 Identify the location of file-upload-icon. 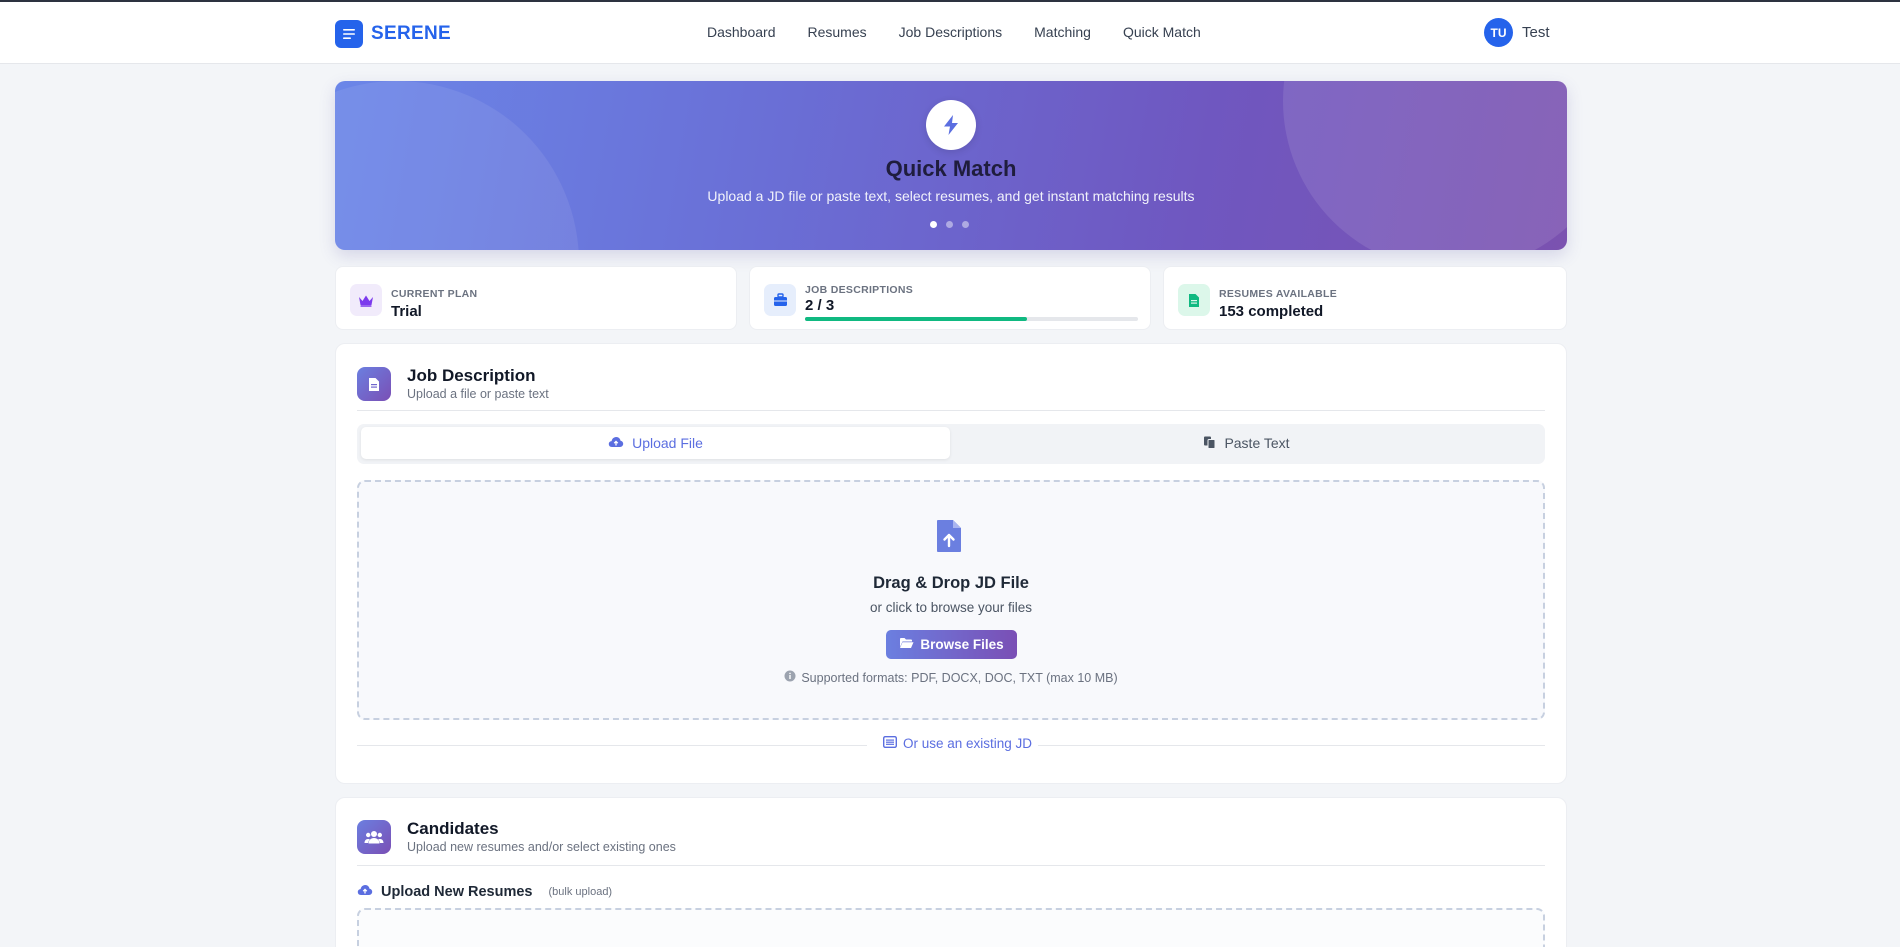
(949, 538).